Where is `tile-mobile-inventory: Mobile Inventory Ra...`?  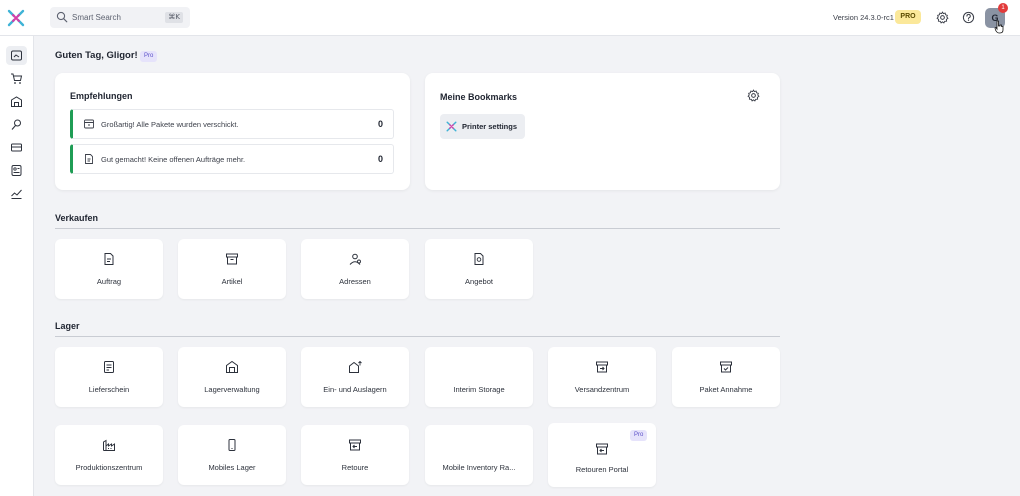 tile-mobile-inventory: Mobile Inventory Ra... is located at coordinates (479, 455).